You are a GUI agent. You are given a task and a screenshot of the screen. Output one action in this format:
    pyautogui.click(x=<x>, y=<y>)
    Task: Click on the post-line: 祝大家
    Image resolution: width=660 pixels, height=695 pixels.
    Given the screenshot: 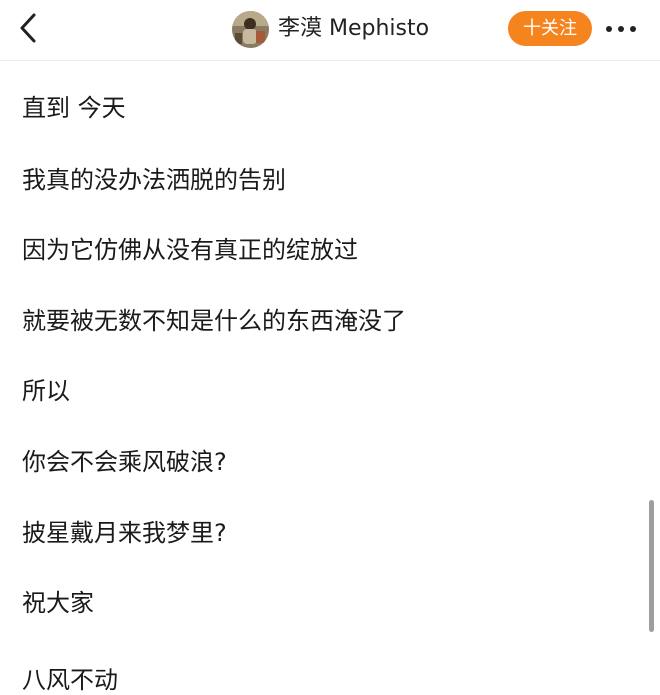 What is the action you would take?
    pyautogui.click(x=58, y=603)
    